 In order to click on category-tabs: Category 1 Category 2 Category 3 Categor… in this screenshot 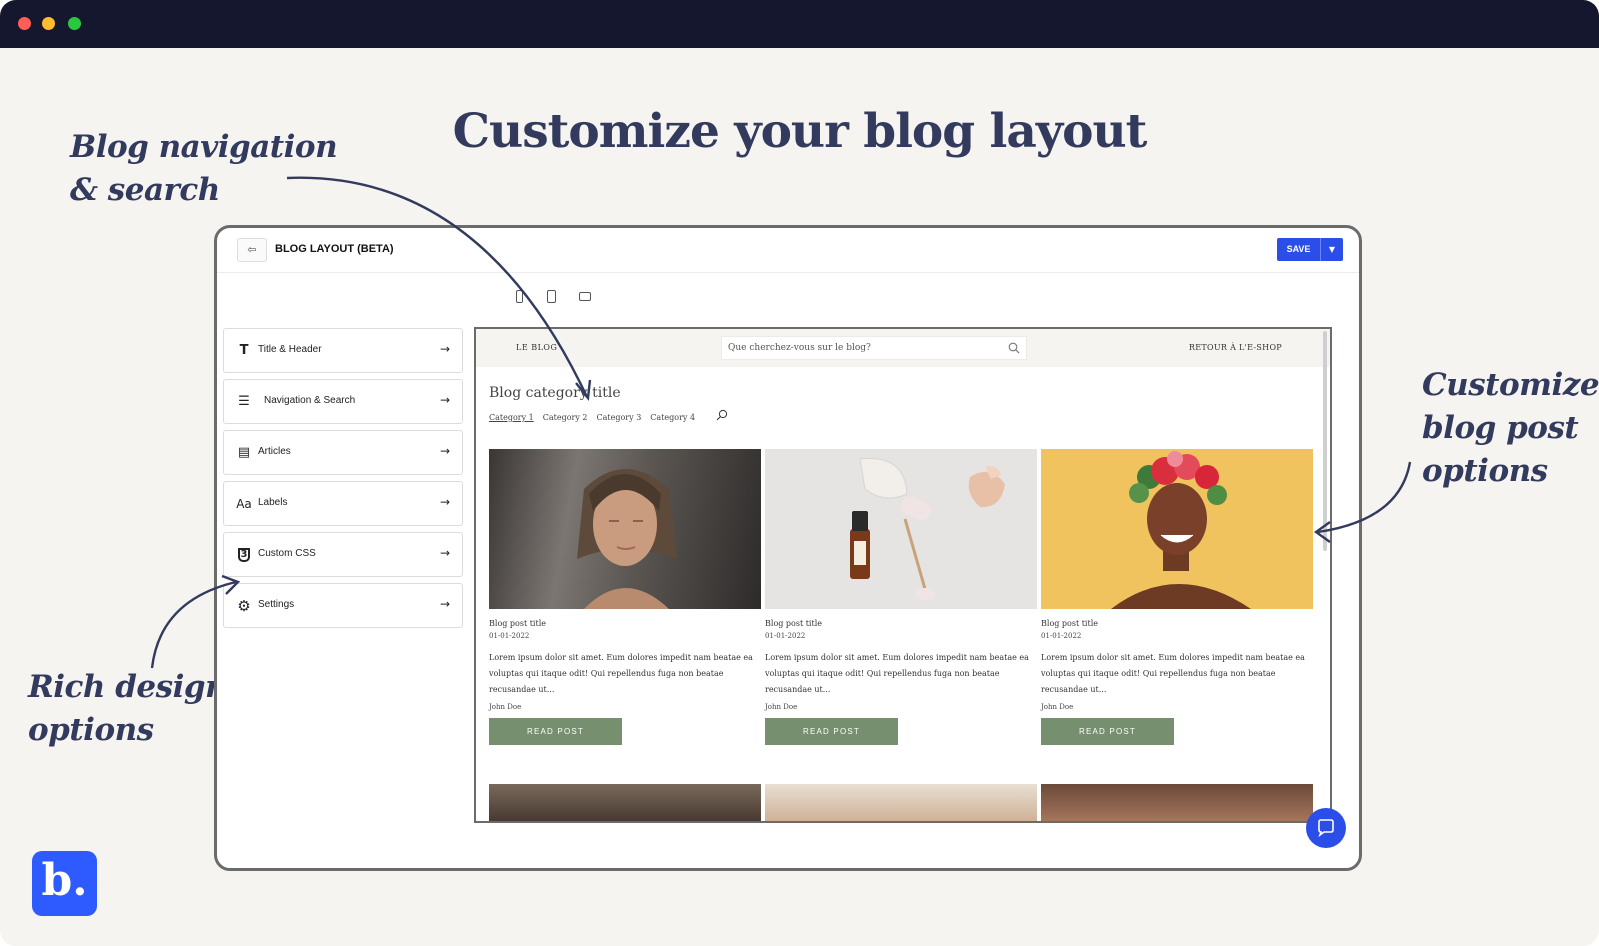, I will do `click(592, 417)`.